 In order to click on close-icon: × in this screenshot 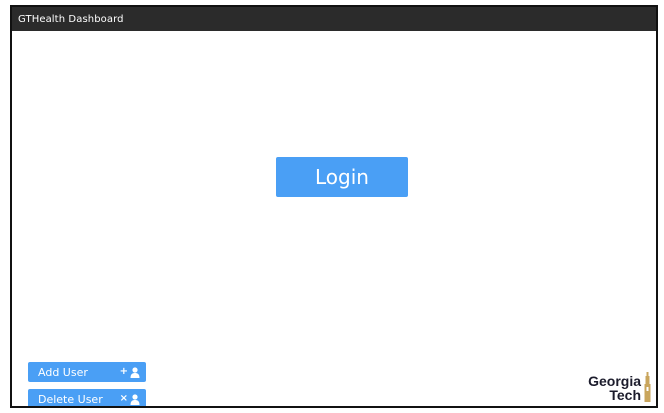, I will do `click(123, 398)`.